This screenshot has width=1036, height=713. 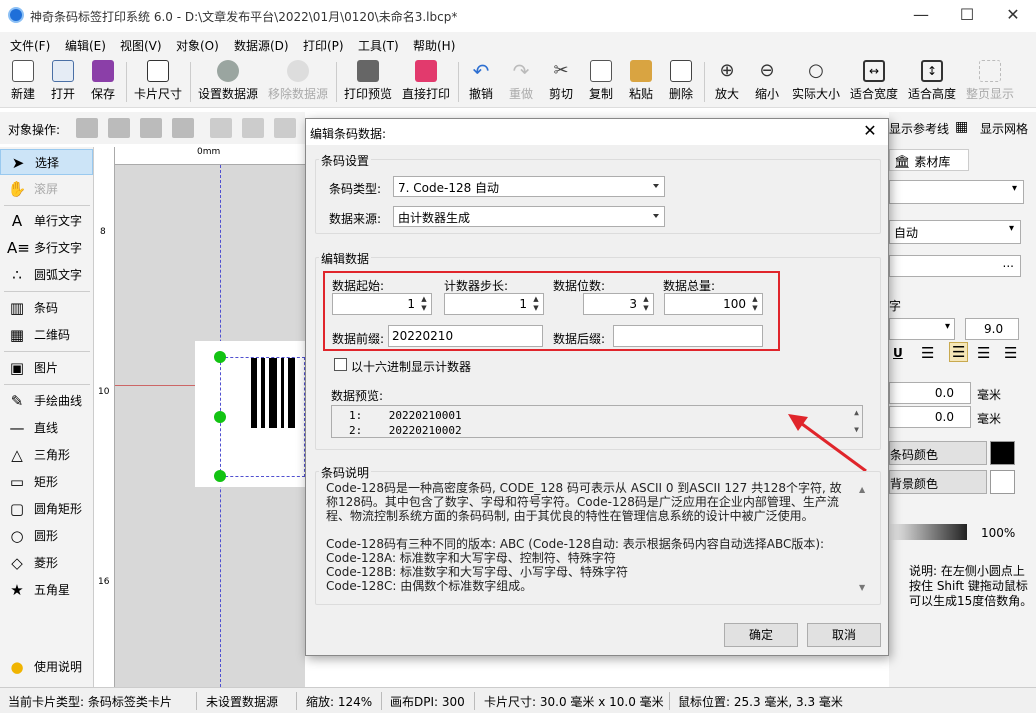 What do you see at coordinates (46, 590) in the screenshot?
I see `tool-star: ★ 五角星` at bounding box center [46, 590].